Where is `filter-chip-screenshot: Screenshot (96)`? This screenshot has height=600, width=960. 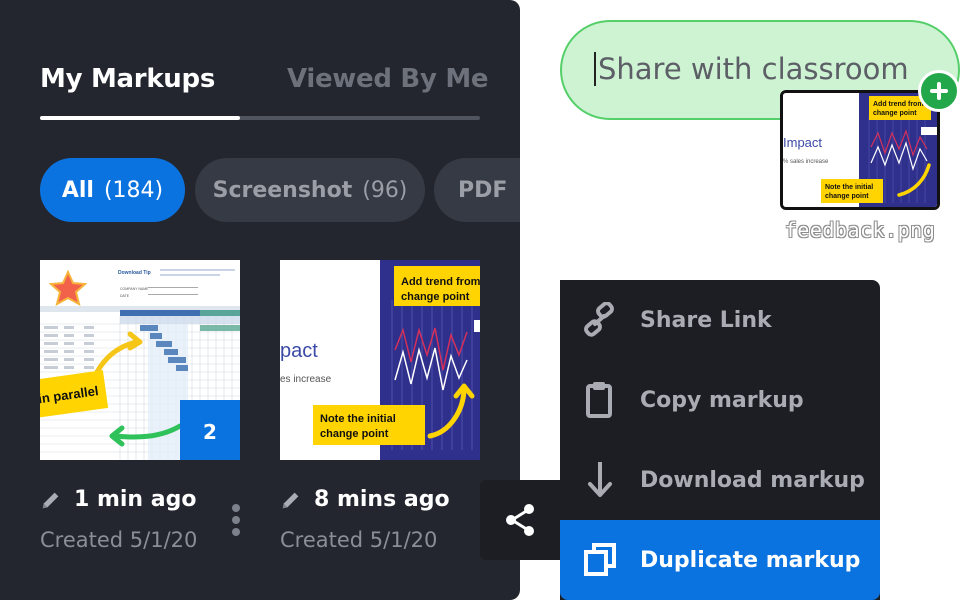
filter-chip-screenshot: Screenshot (96) is located at coordinates (310, 190).